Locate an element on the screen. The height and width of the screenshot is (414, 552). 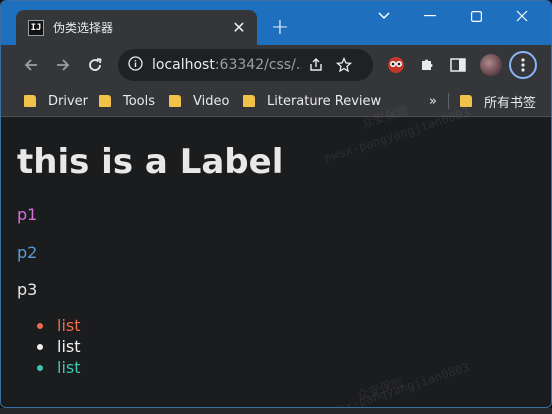
watermark: 众安保险 is located at coordinates (380, 389).